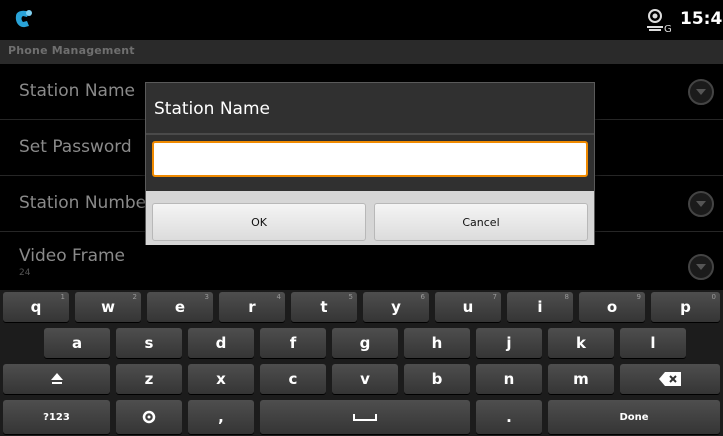  I want to click on dialog-button-bar: OK Cancel, so click(370, 218).